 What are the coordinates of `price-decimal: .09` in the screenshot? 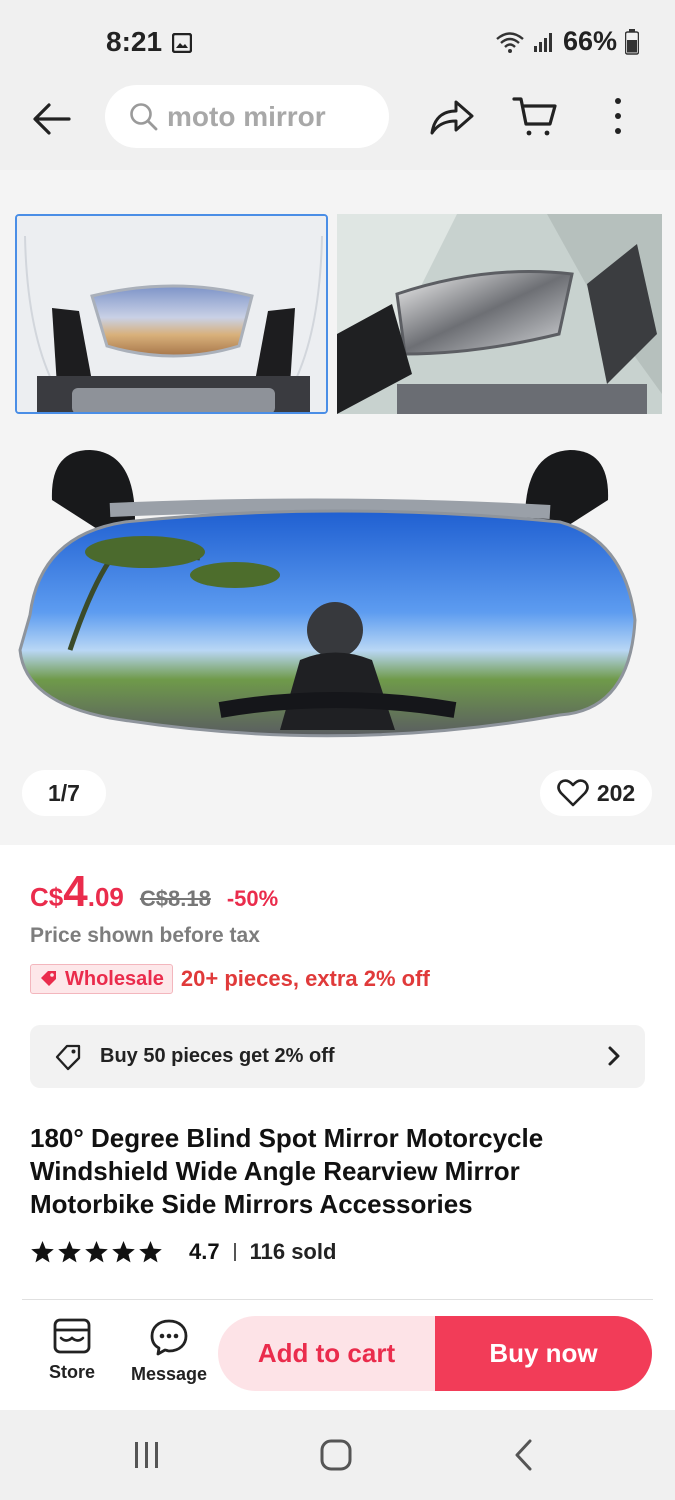 It's located at (105, 897).